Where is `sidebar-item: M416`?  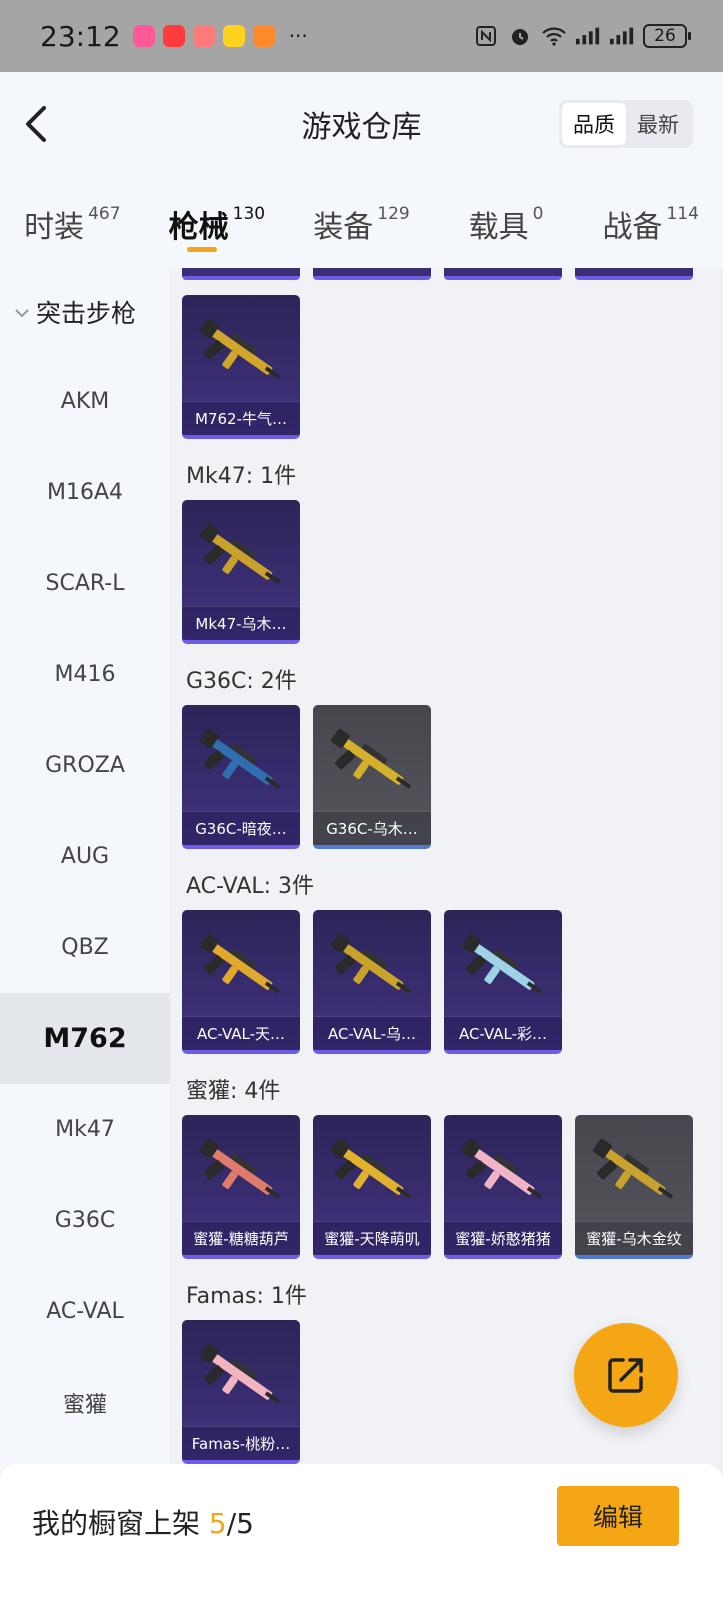 sidebar-item: M416 is located at coordinates (85, 674).